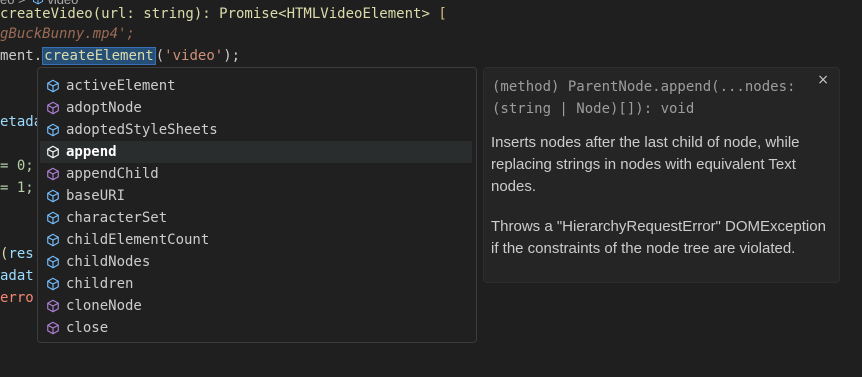  Describe the element at coordinates (17, 276) in the screenshot. I see `code-line-8: adat` at that location.